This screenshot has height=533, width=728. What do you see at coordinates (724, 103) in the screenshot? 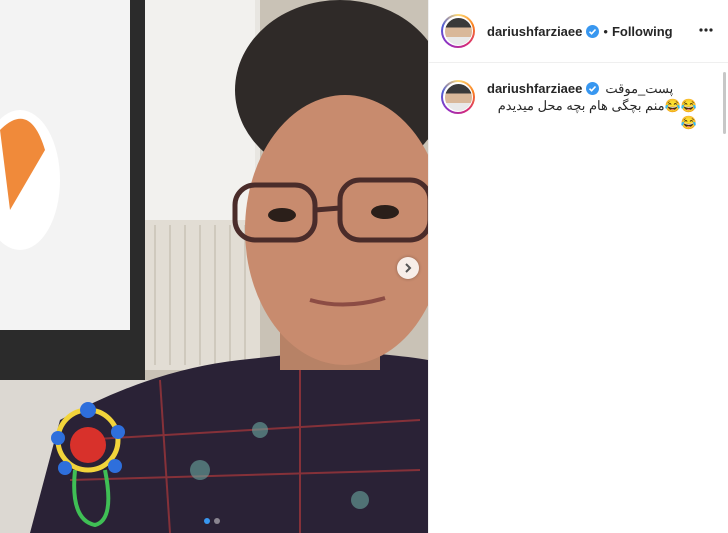
I see `comments-scrollbar` at bounding box center [724, 103].